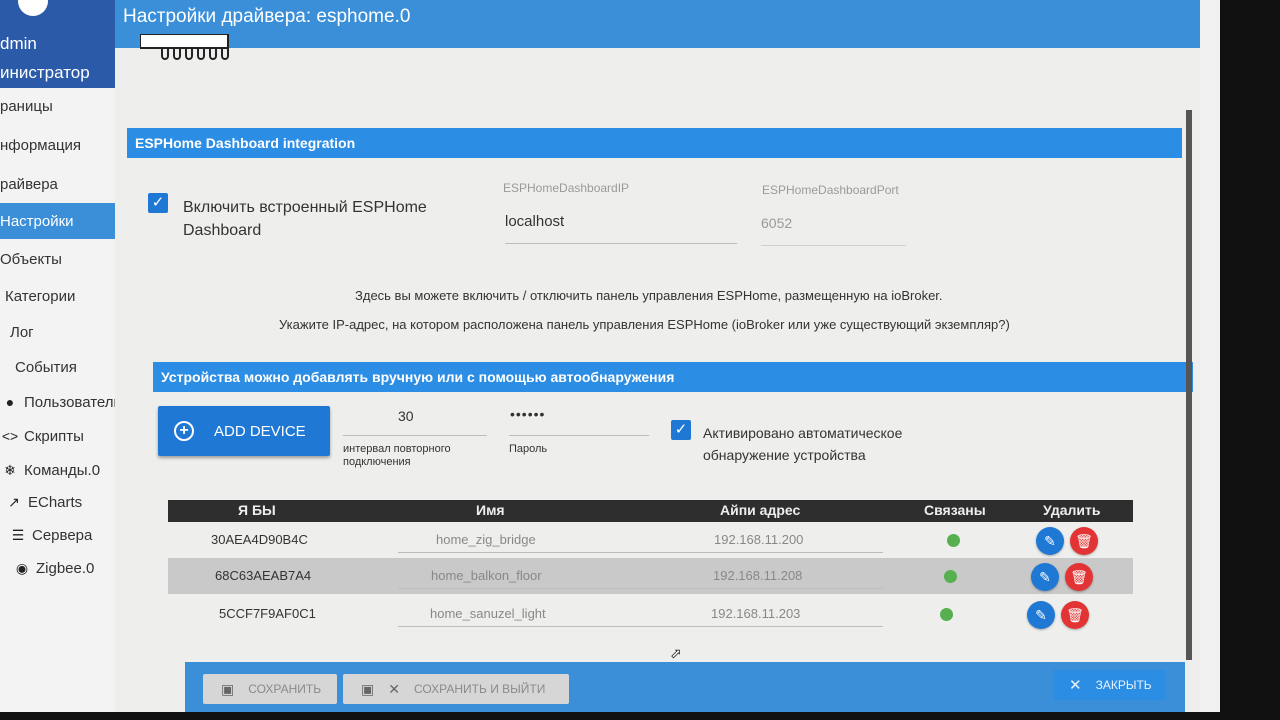 This screenshot has width=1280, height=720. I want to click on sidebar-item-categories: Категории, so click(65, 296).